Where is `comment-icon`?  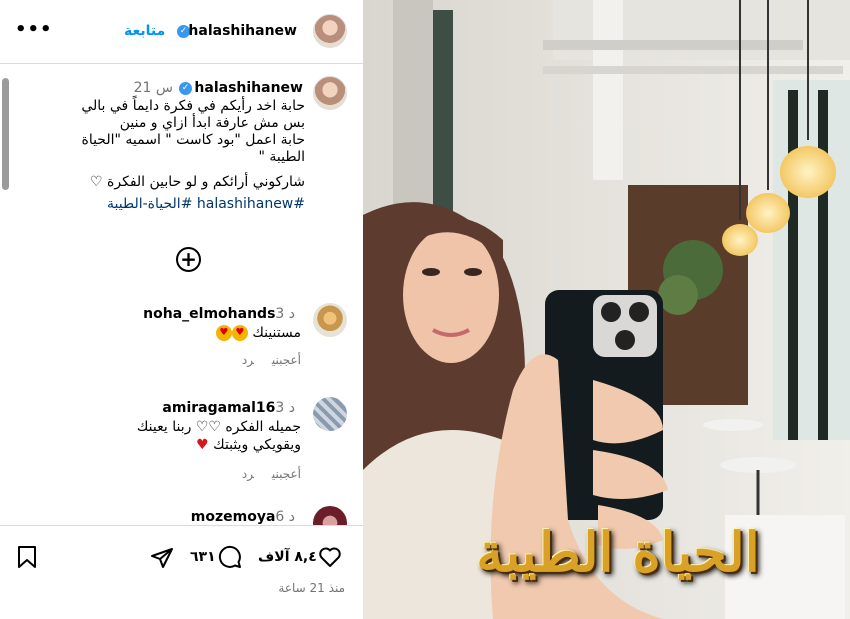 comment-icon is located at coordinates (230, 557).